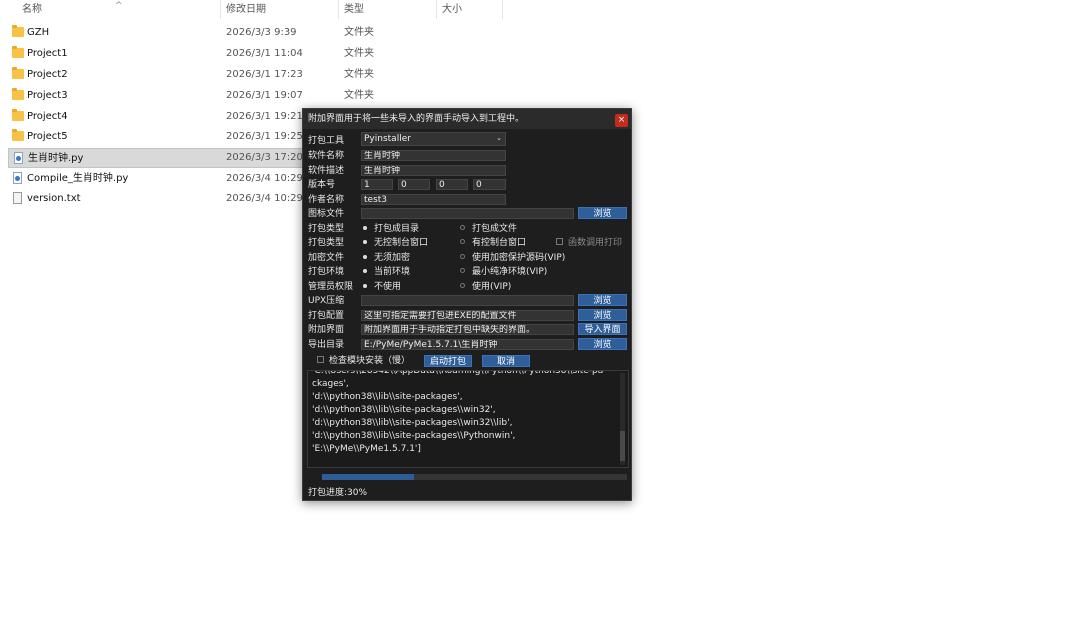  What do you see at coordinates (433, 155) in the screenshot?
I see `software-name-input: 生肖时钟` at bounding box center [433, 155].